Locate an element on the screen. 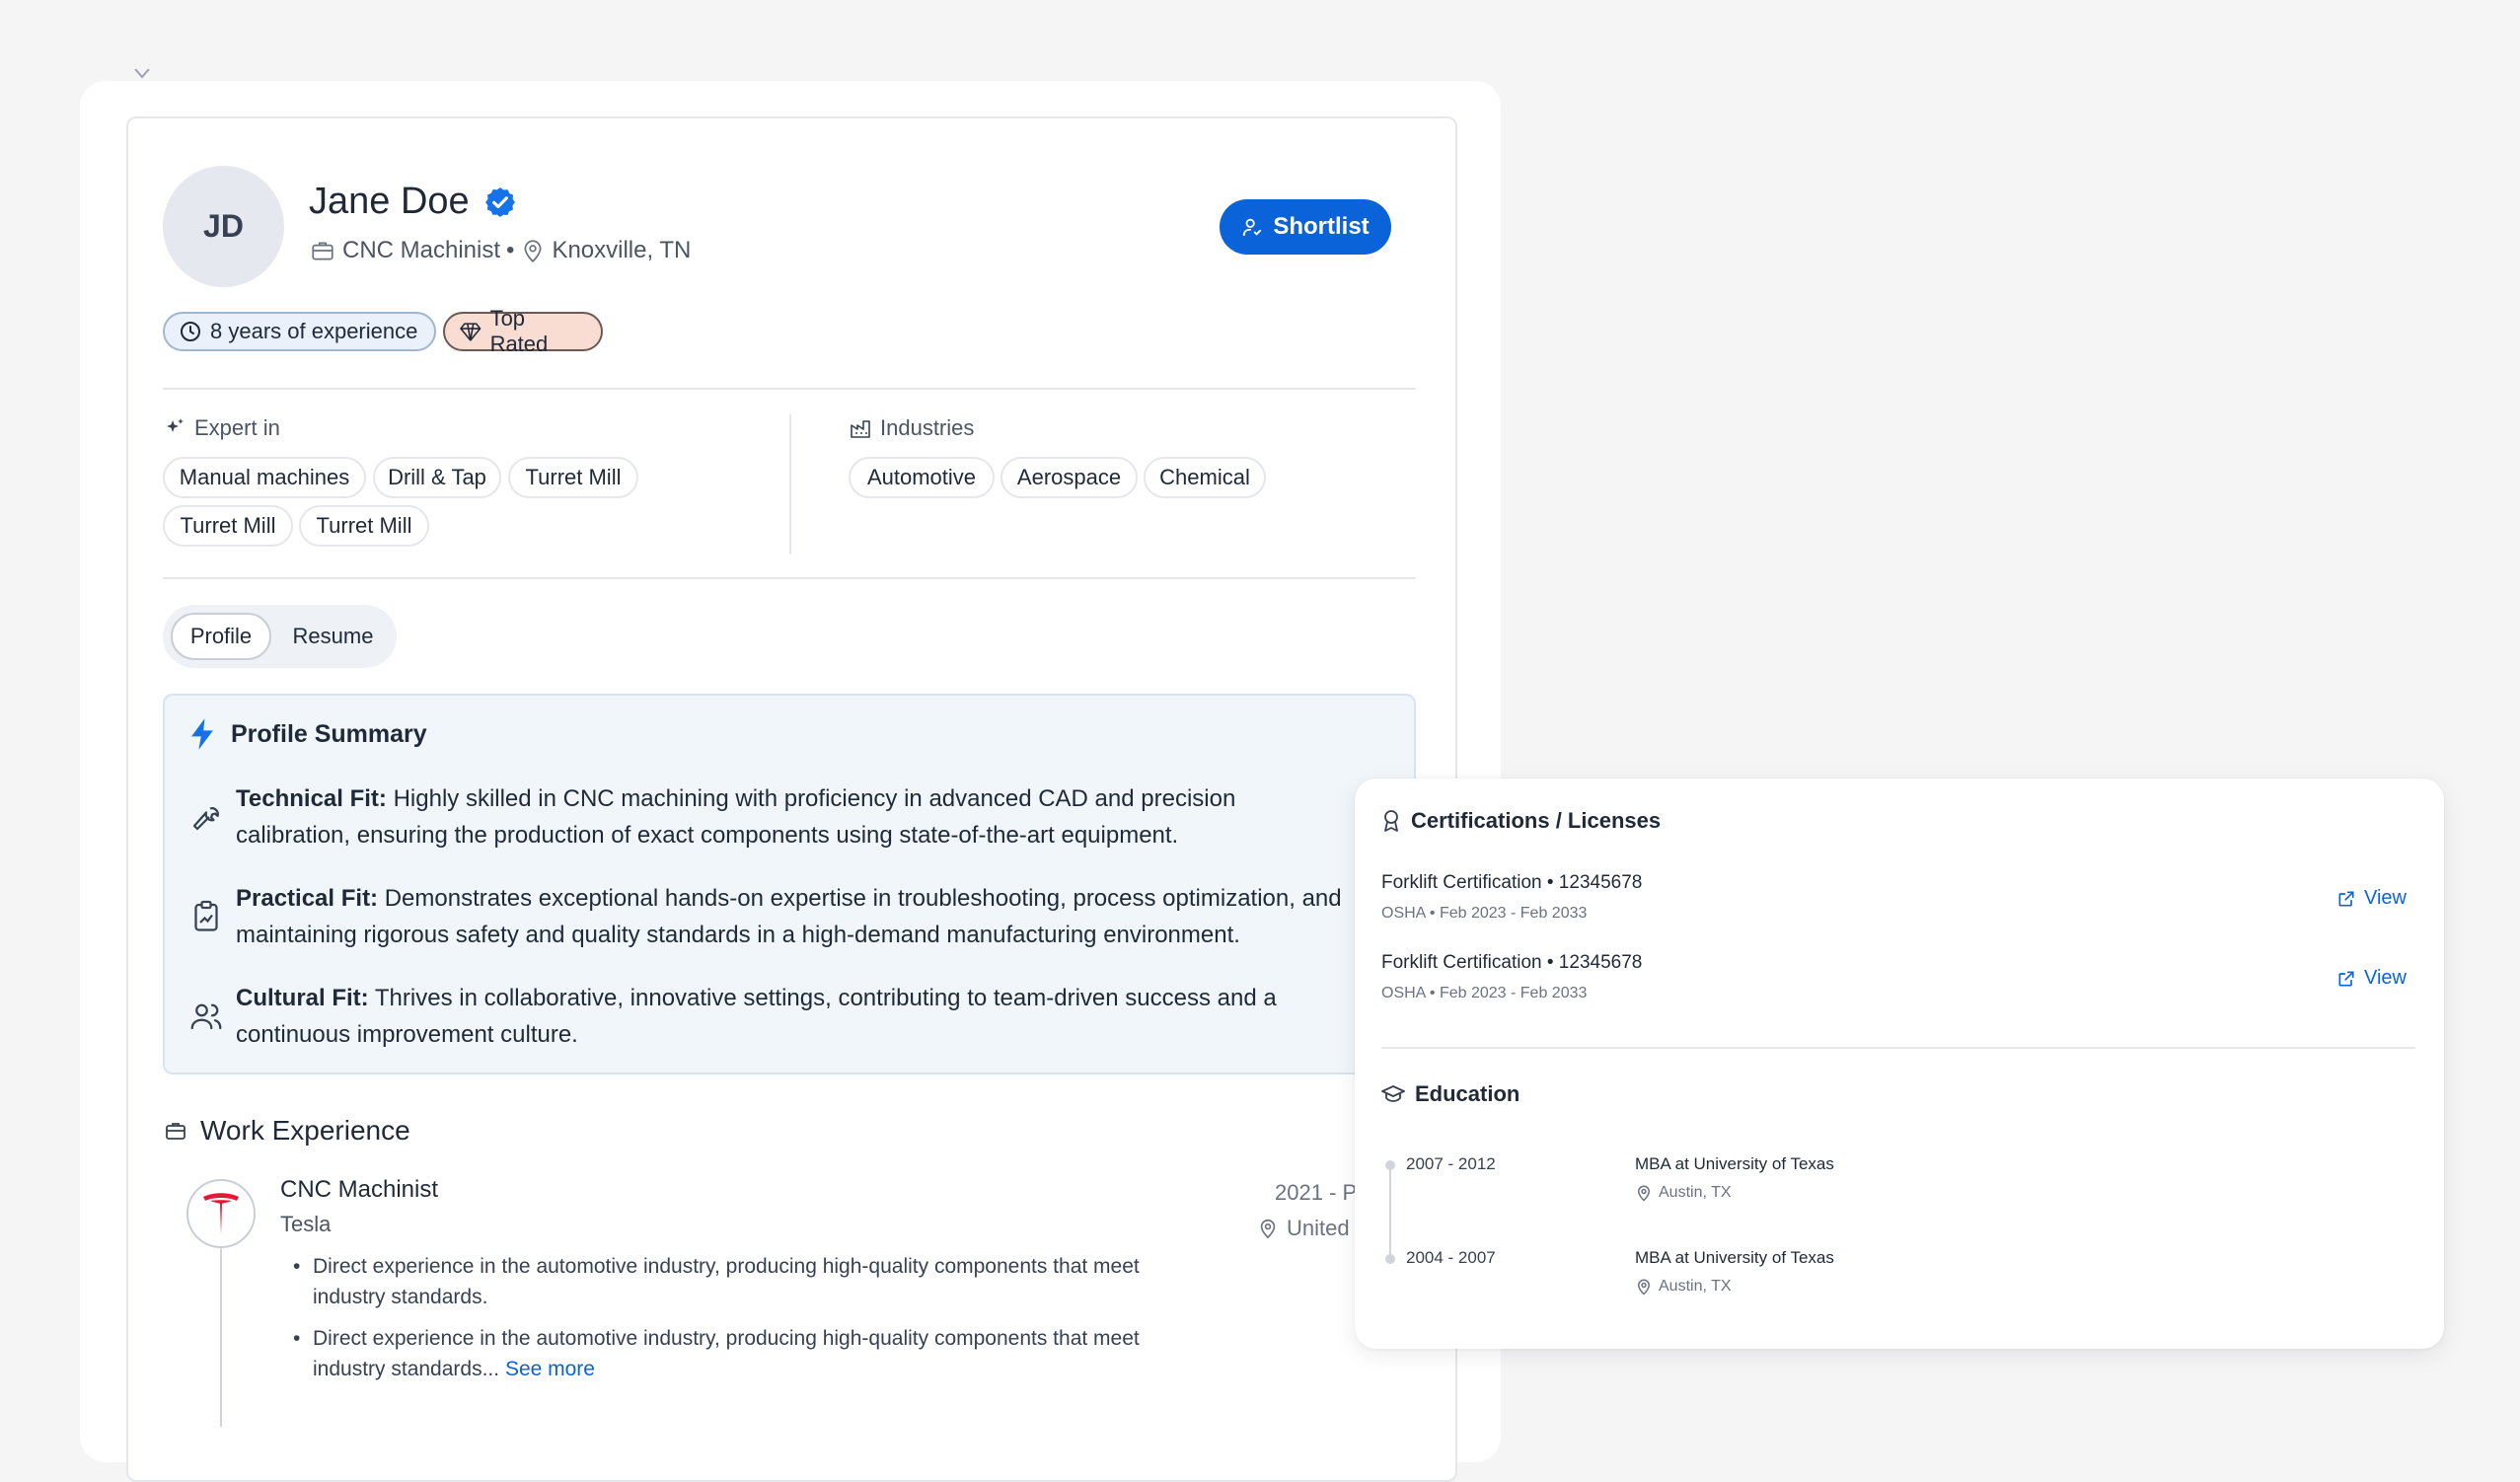 This screenshot has width=2520, height=1482. job-location: United is located at coordinates (1303, 1228).